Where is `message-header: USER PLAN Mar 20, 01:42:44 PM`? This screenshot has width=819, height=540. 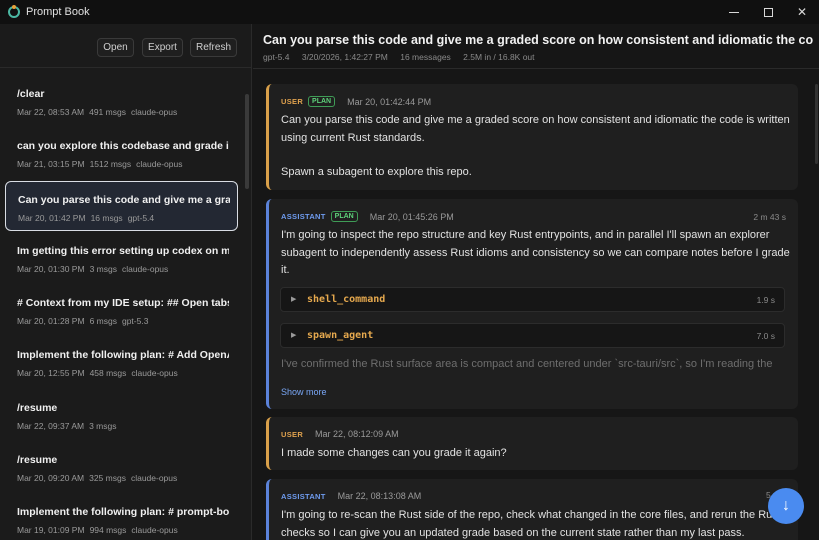 message-header: USER PLAN Mar 20, 01:42:44 PM is located at coordinates (356, 101).